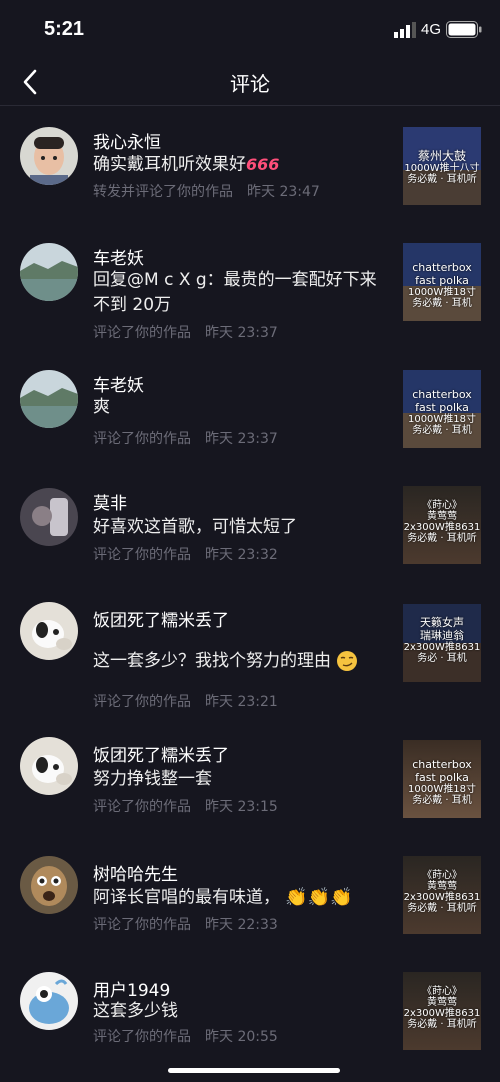  I want to click on thumb-line: 务必 · 耳机, so click(442, 658).